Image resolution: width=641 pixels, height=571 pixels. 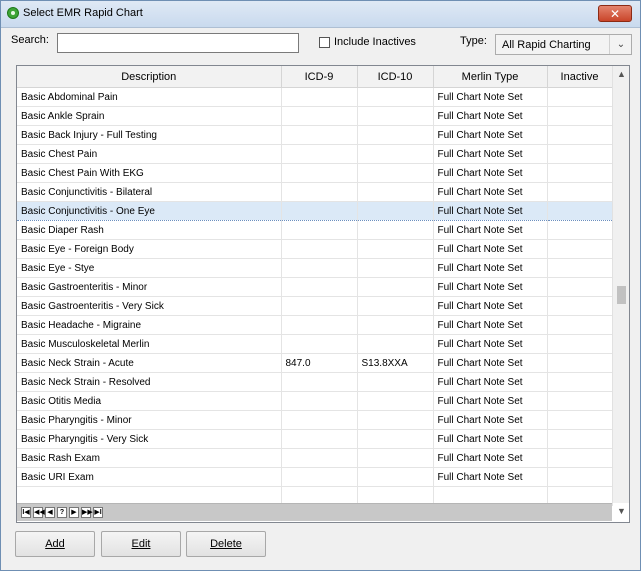 I want to click on cell-description: Basic Ankle Sprain, so click(x=149, y=116).